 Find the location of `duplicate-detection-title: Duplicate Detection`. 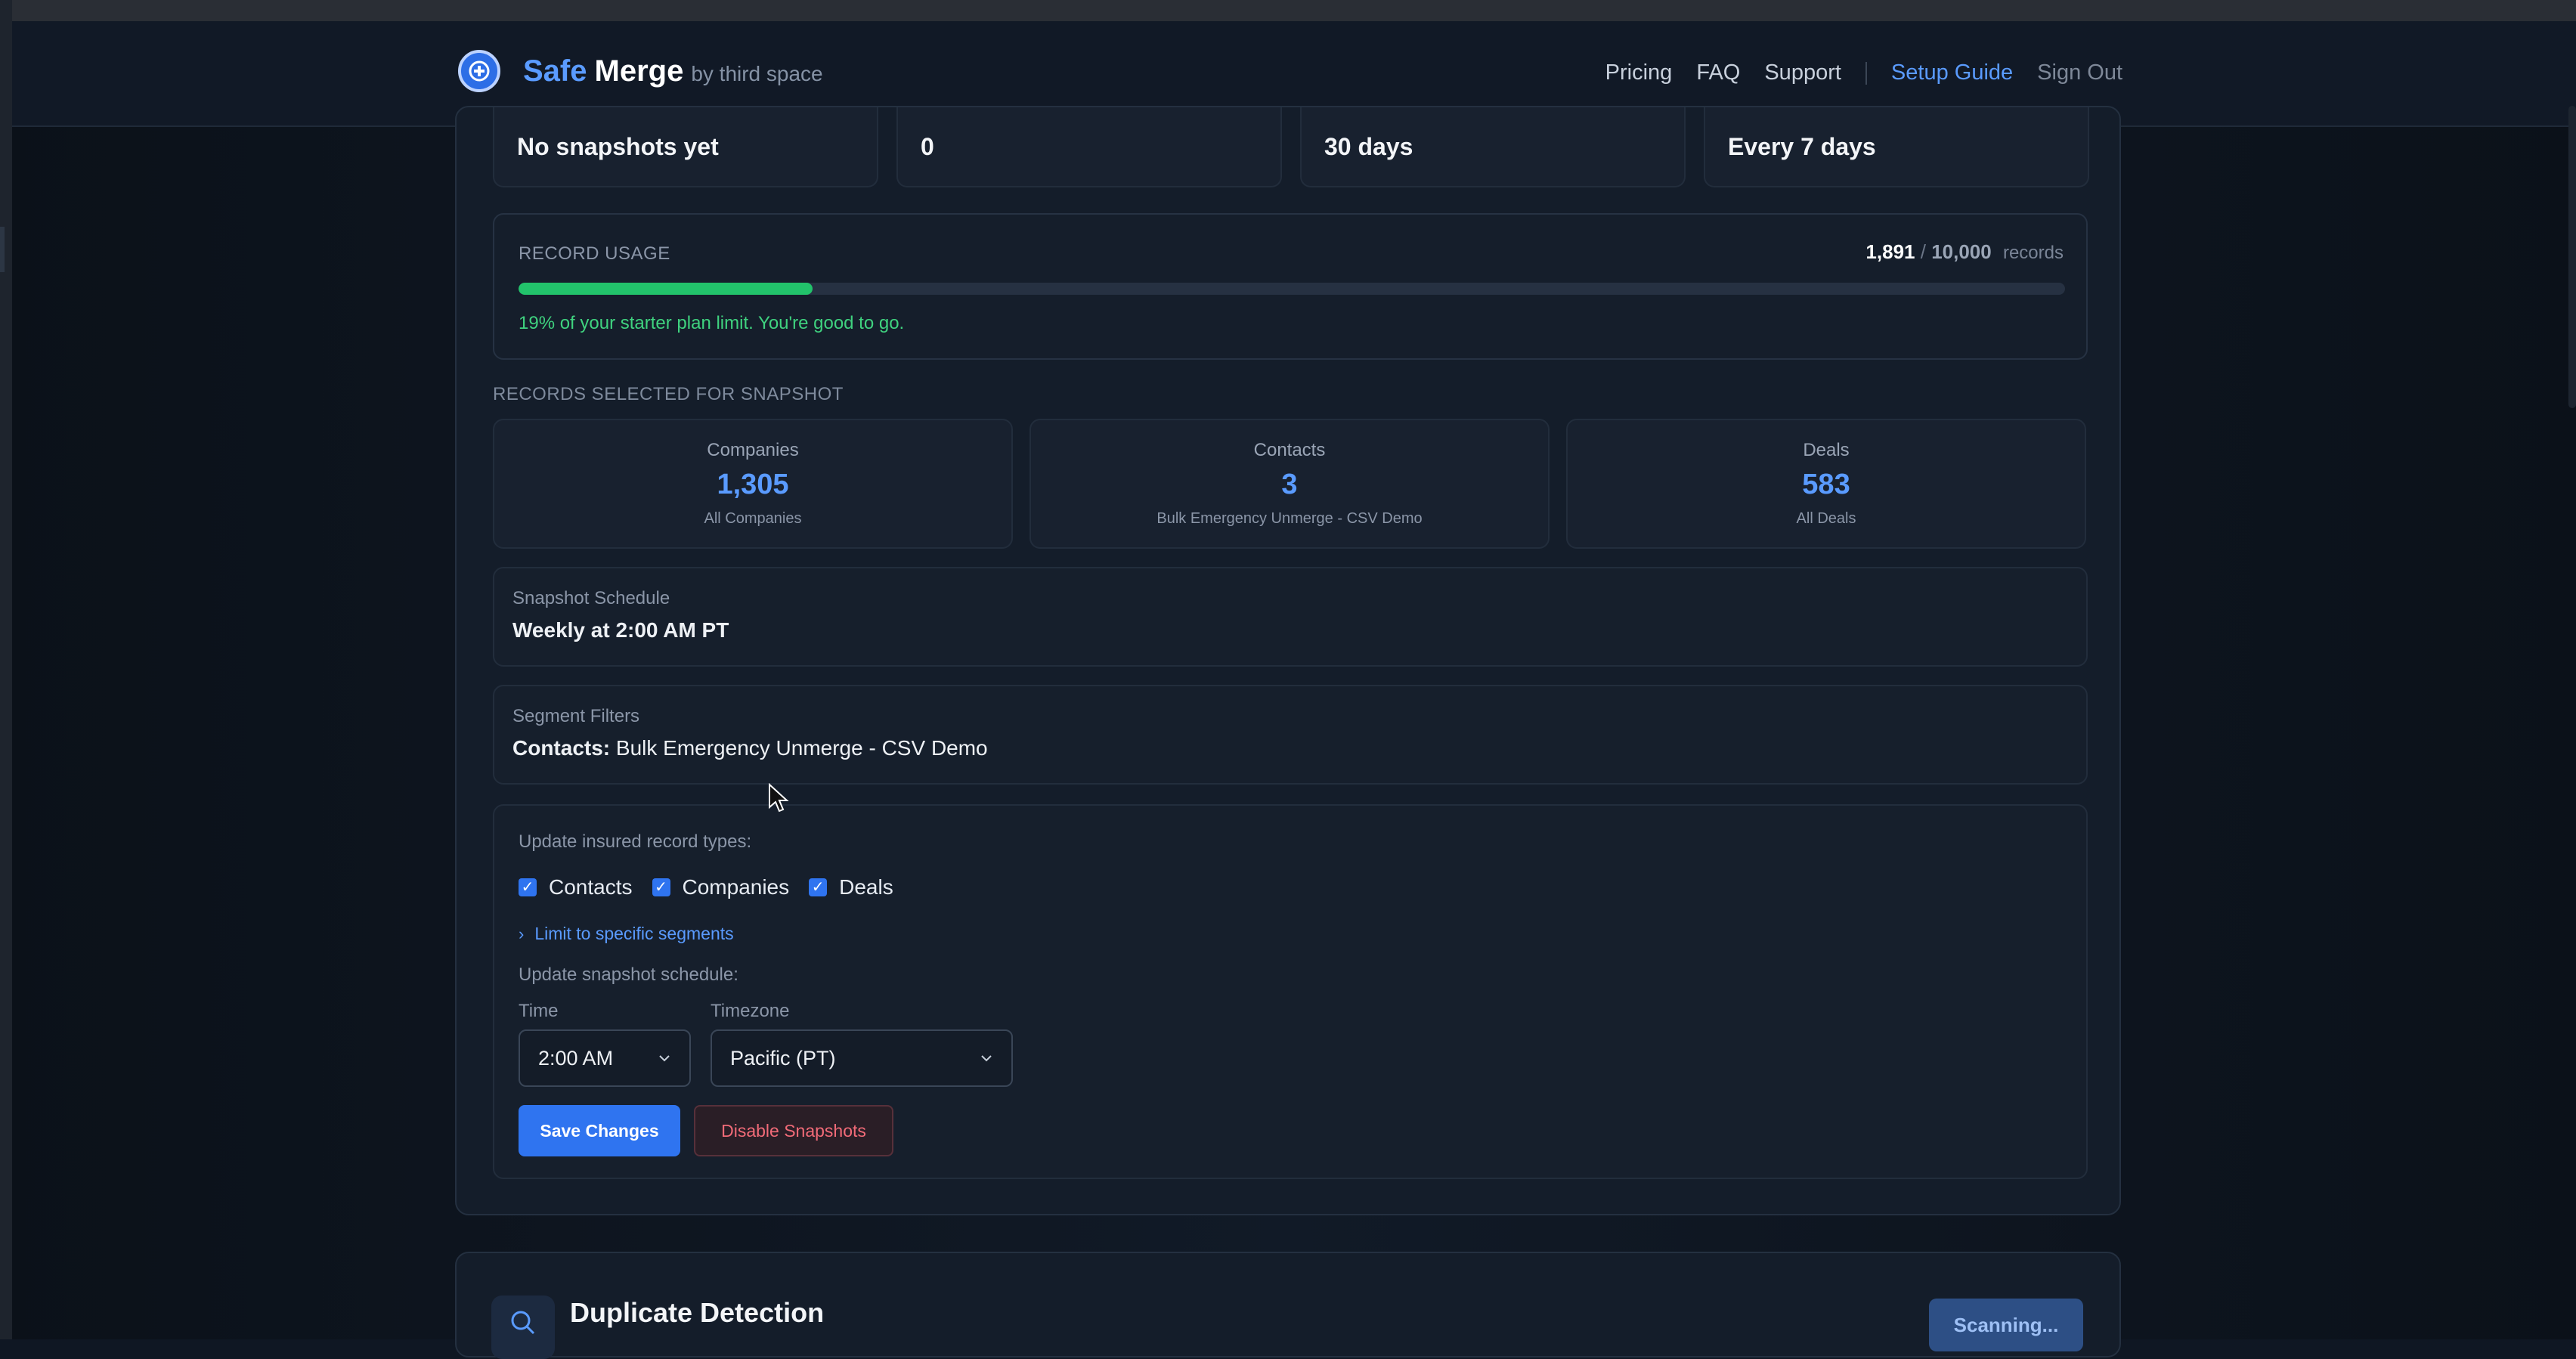

duplicate-detection-title: Duplicate Detection is located at coordinates (697, 1312).